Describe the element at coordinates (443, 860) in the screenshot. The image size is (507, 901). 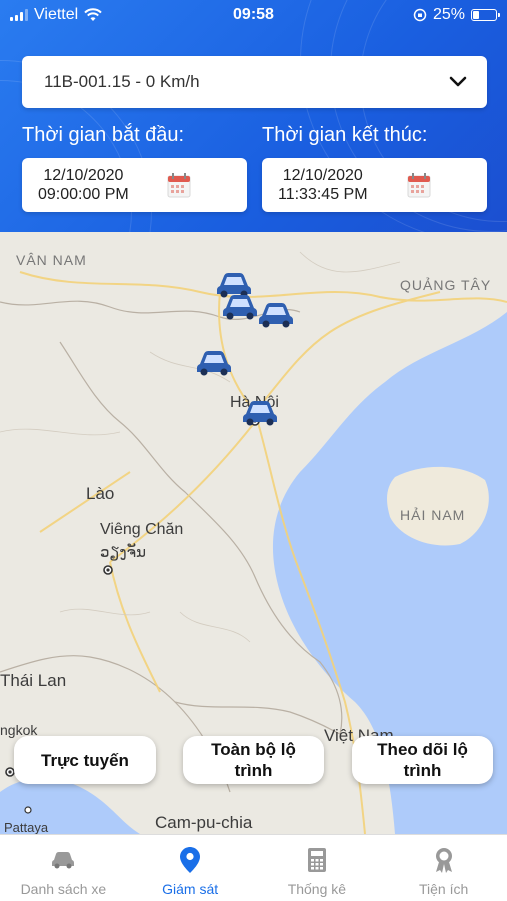
I see `award-icon` at that location.